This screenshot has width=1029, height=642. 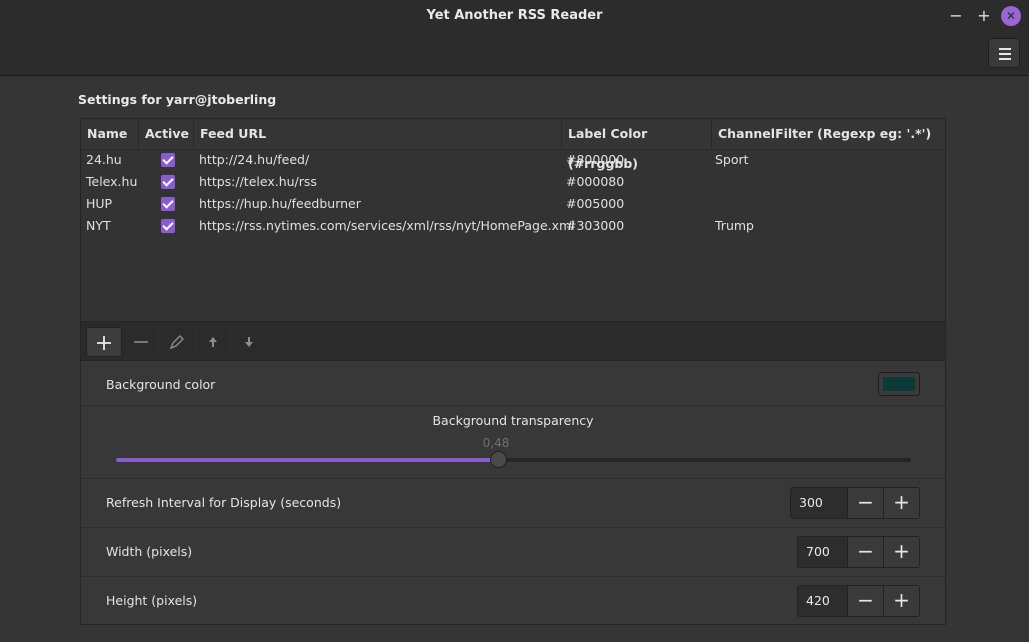 What do you see at coordinates (901, 552) in the screenshot?
I see `width-increment-button: +` at bounding box center [901, 552].